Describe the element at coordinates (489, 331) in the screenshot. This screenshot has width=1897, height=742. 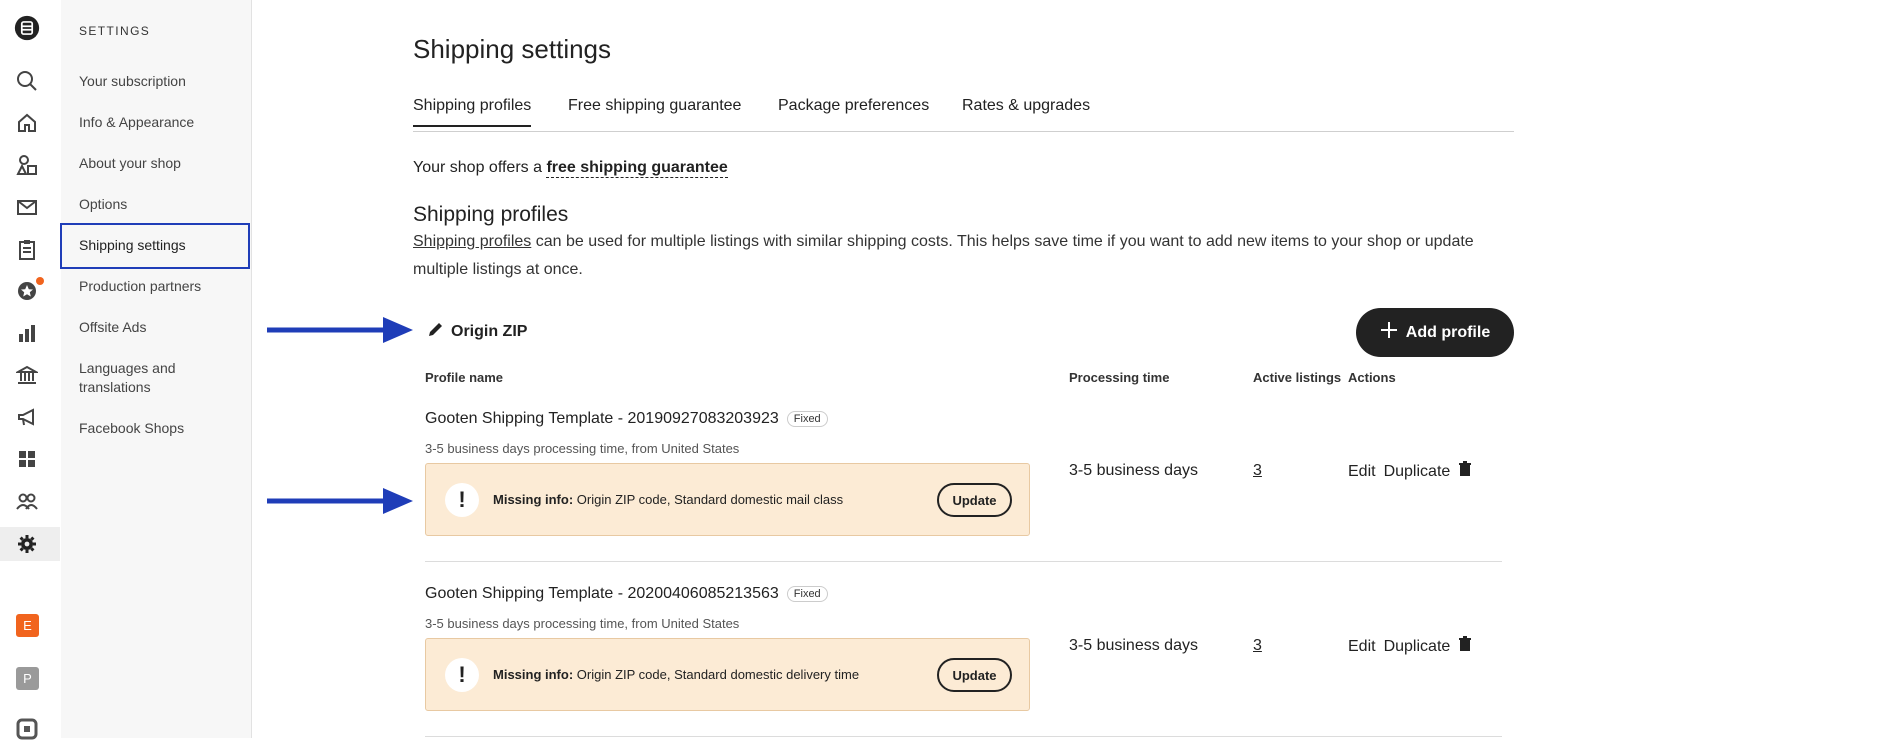
I see `origin-zip-label: Origin ZIP` at that location.